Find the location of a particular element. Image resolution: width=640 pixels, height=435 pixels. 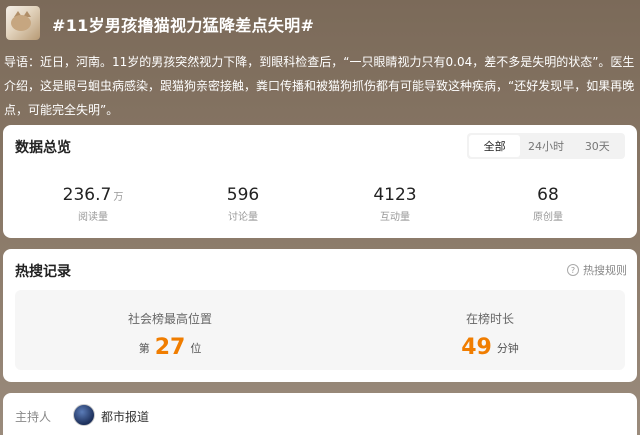

cat-image is located at coordinates (21, 23).